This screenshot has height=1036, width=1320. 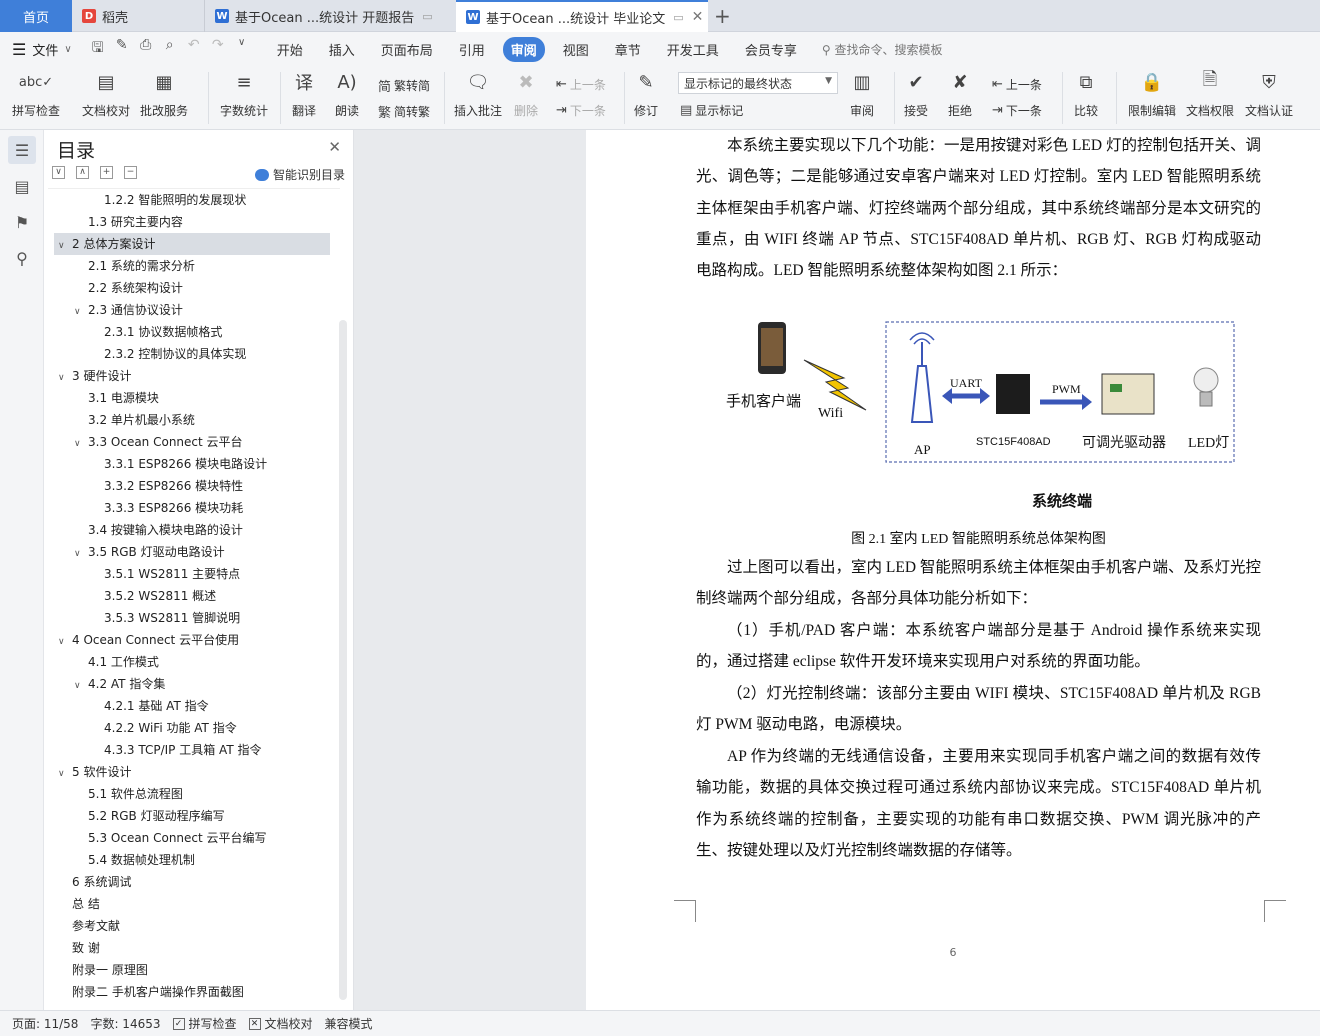 What do you see at coordinates (342, 49) in the screenshot?
I see `menu-insert: 插入` at bounding box center [342, 49].